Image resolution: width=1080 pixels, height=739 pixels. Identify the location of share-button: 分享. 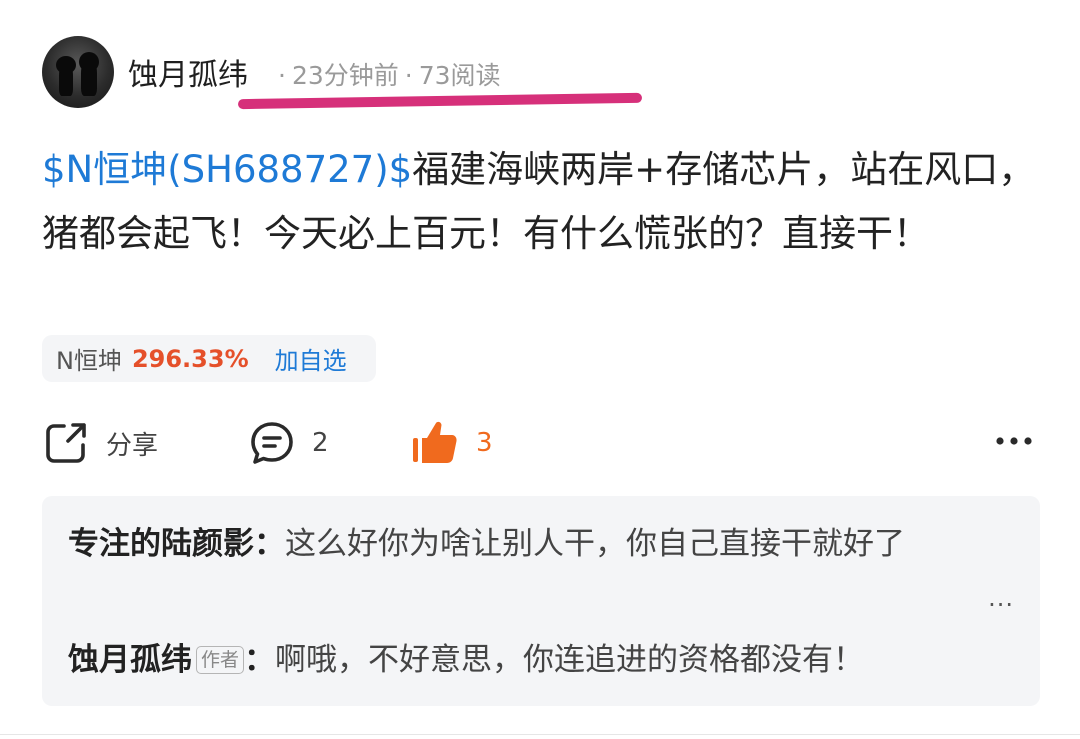
(100, 443).